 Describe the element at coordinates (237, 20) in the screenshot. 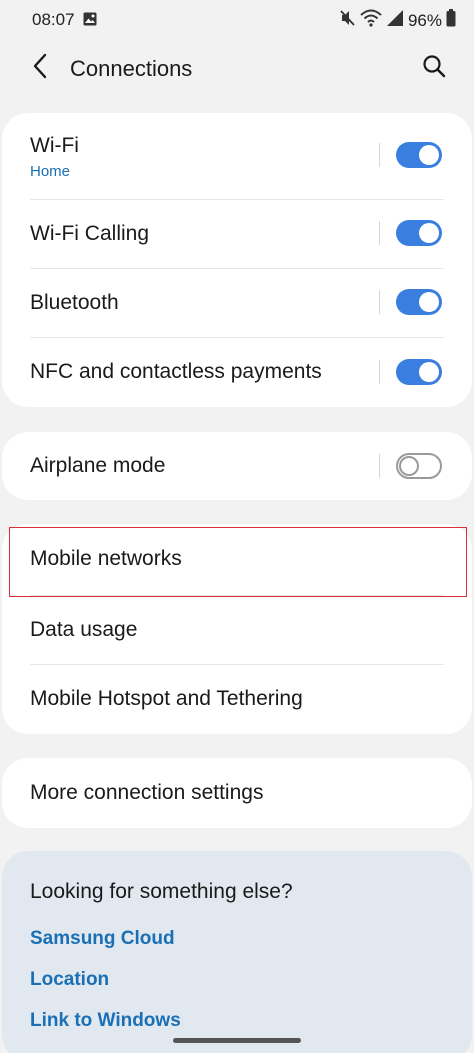

I see `status-bar: 08:07 96%` at that location.